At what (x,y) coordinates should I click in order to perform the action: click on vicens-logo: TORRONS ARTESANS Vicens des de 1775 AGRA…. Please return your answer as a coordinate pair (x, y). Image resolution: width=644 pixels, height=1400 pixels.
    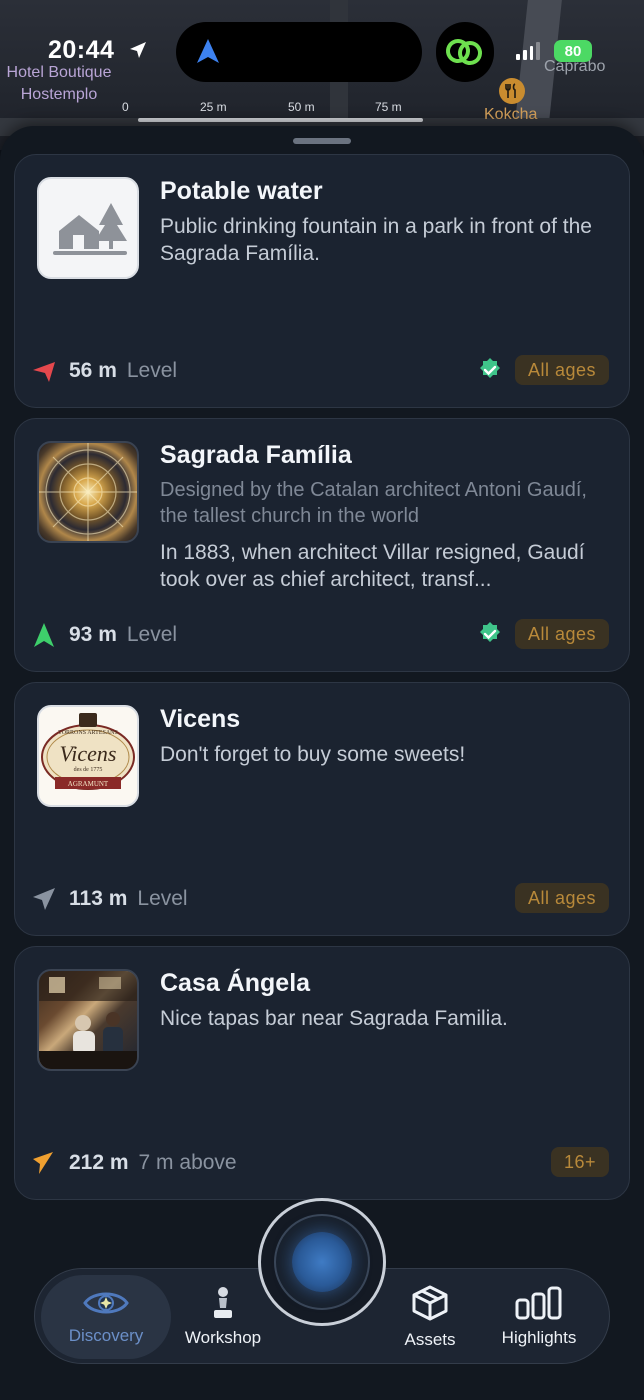
    Looking at the image, I should click on (88, 756).